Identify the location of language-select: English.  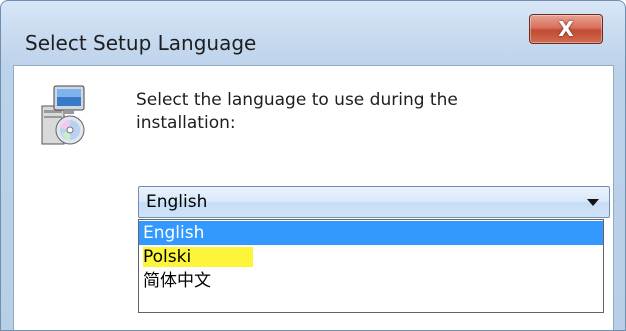
(374, 202).